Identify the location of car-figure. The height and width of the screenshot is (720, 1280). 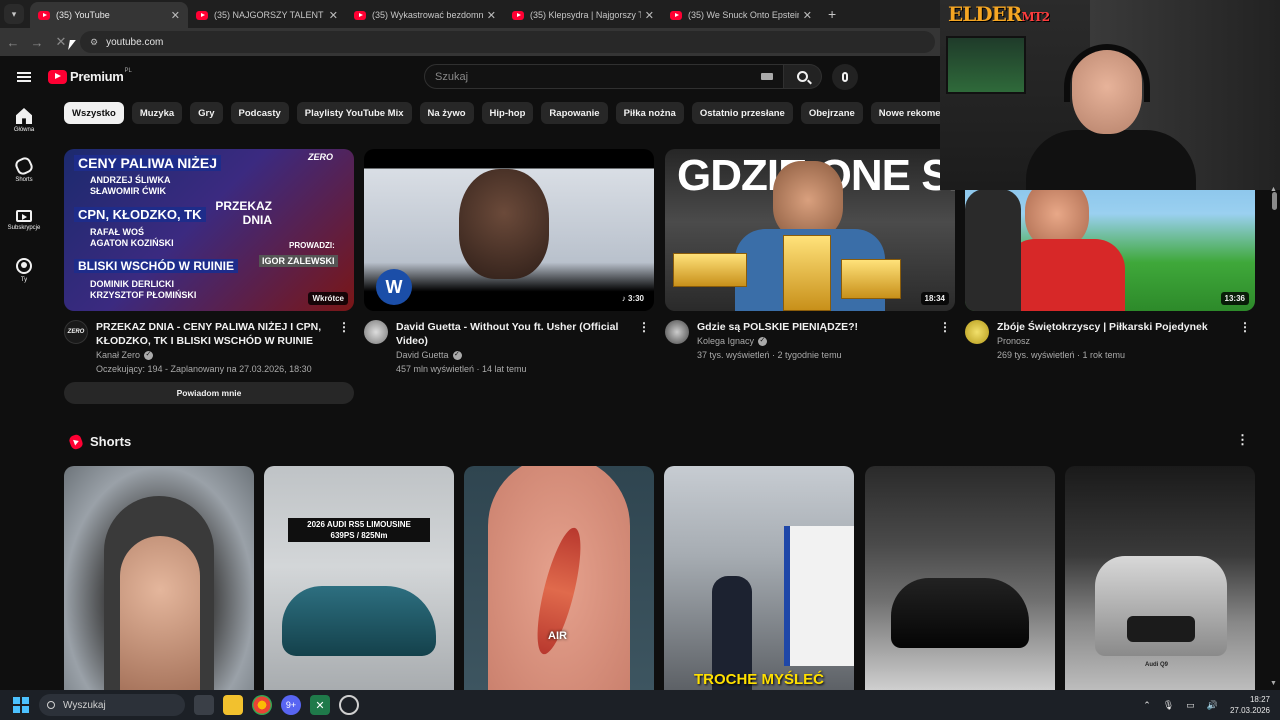
(359, 621).